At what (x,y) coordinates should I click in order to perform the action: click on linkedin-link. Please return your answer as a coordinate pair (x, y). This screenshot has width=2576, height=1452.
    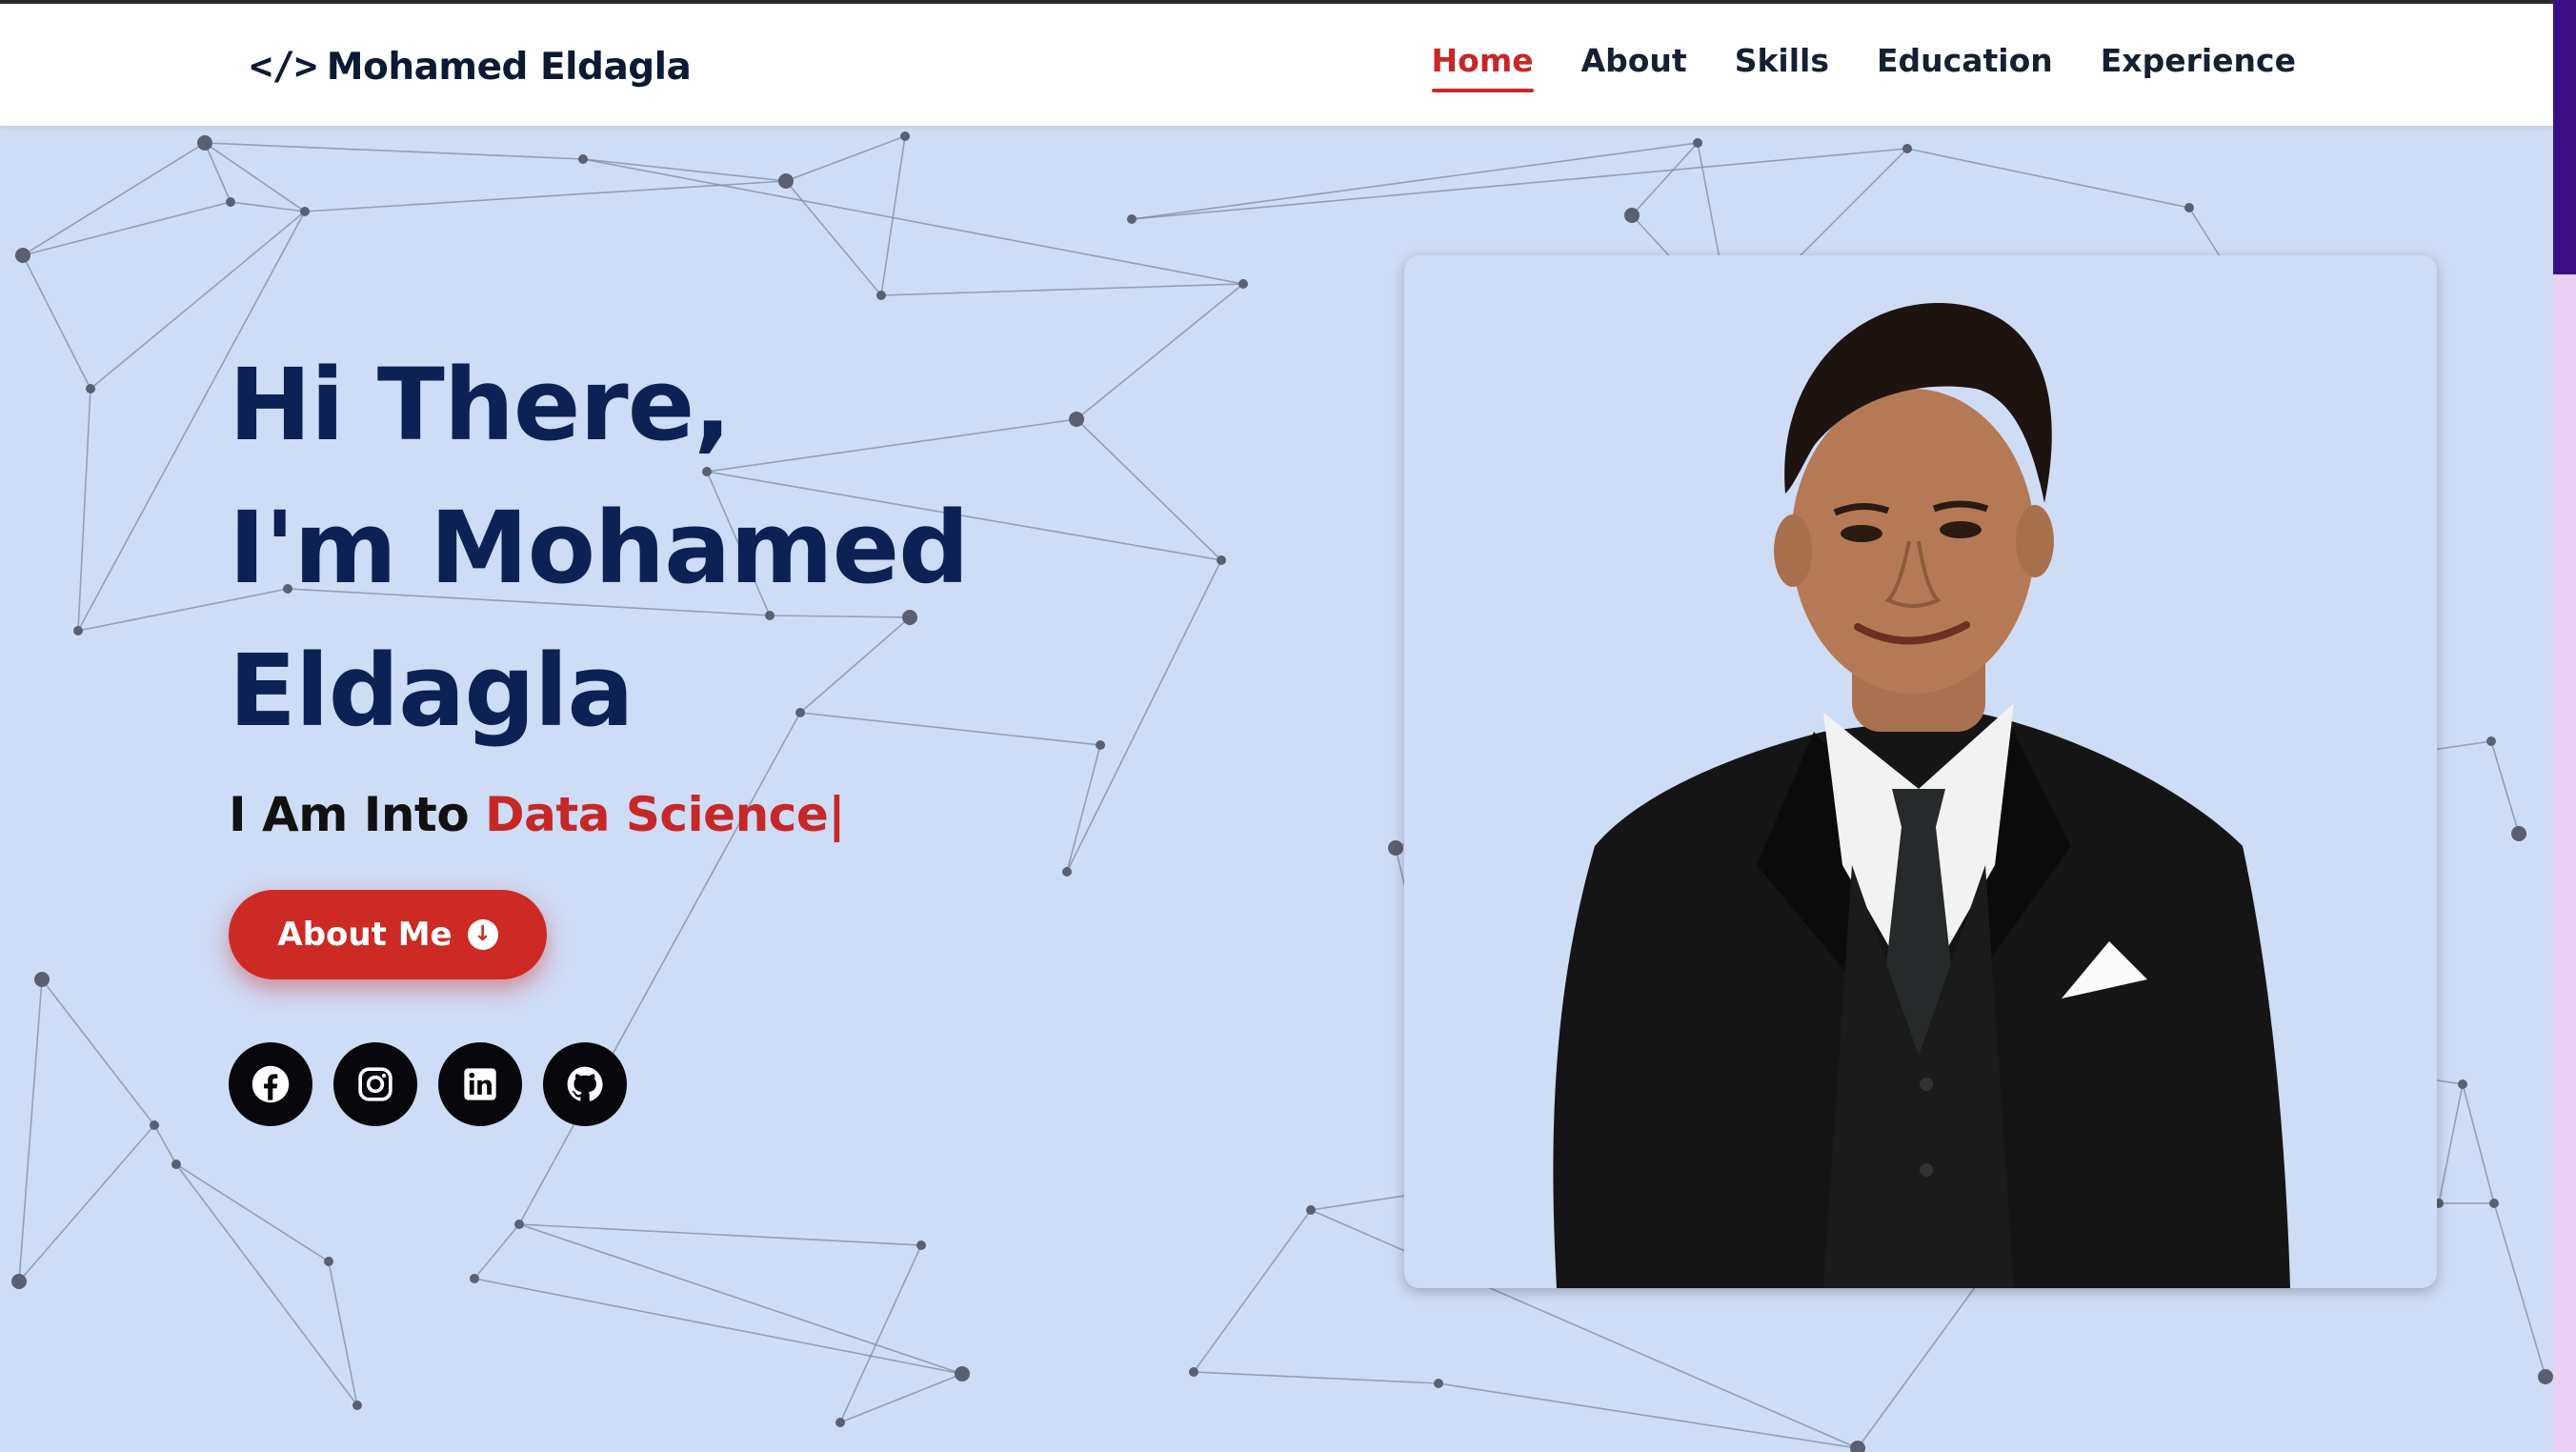
    Looking at the image, I should click on (480, 1084).